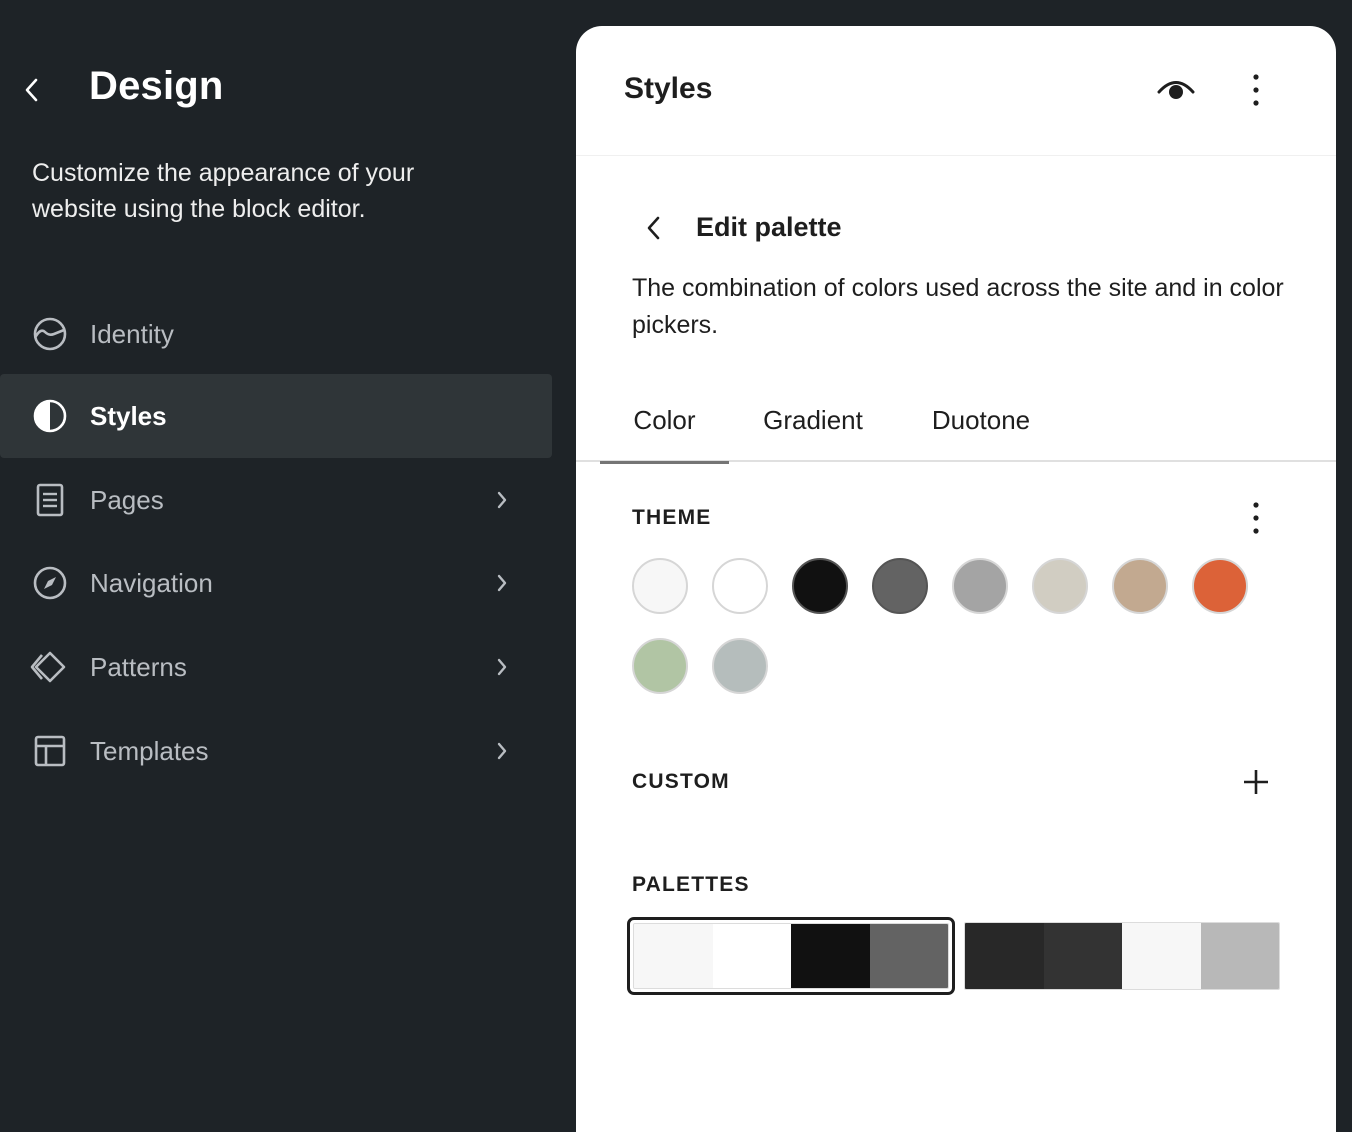  Describe the element at coordinates (156, 86) in the screenshot. I see `sidebar-title: Design` at that location.